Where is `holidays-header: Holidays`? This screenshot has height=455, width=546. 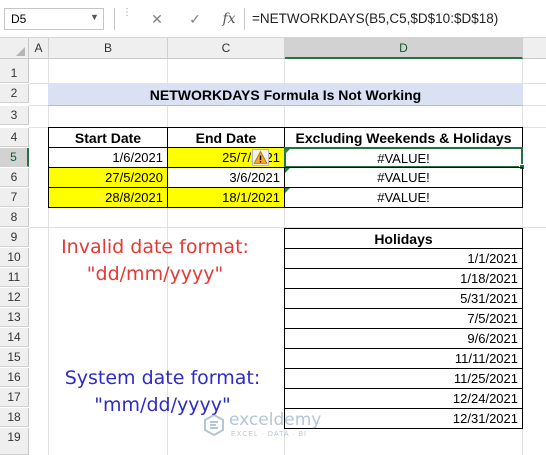 holidays-header: Holidays is located at coordinates (403, 238).